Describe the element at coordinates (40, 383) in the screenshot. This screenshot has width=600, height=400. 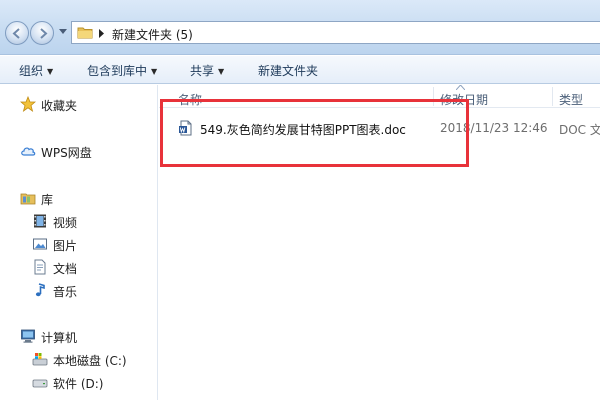
I see `hard-drive-icon` at that location.